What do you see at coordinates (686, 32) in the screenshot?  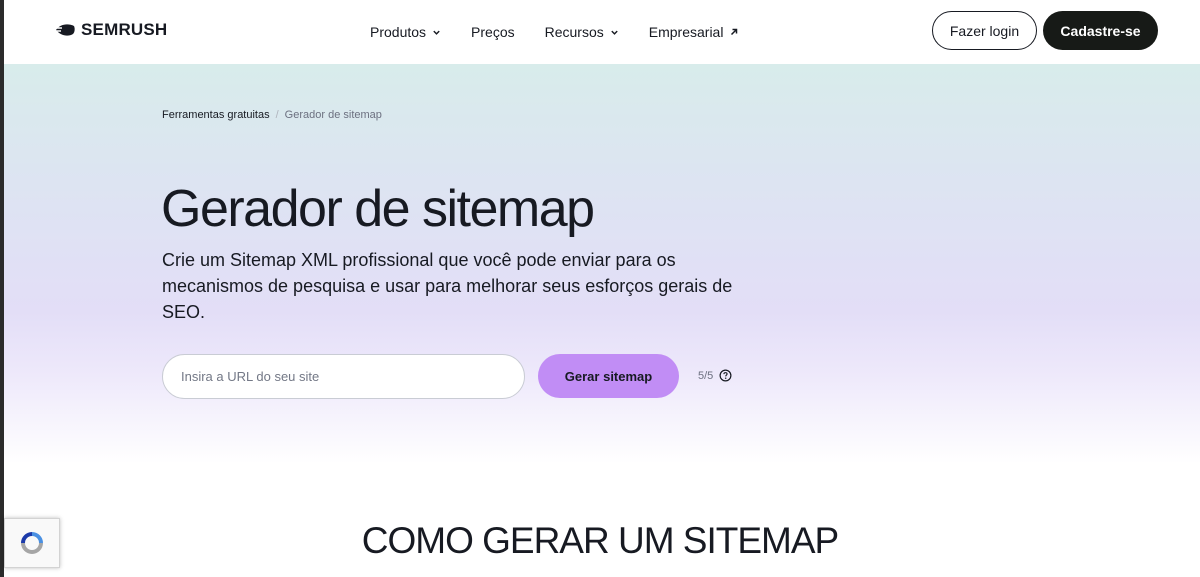 I see `nav-item-label: Empresarial` at bounding box center [686, 32].